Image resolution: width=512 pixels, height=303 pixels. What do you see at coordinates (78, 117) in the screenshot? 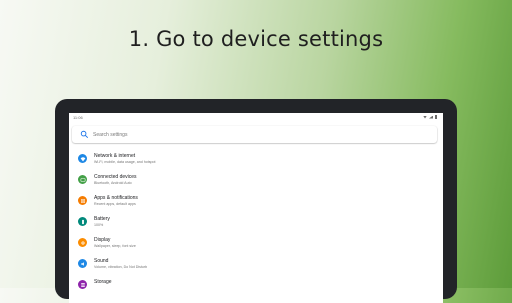
I see `status-time: 11:06` at bounding box center [78, 117].